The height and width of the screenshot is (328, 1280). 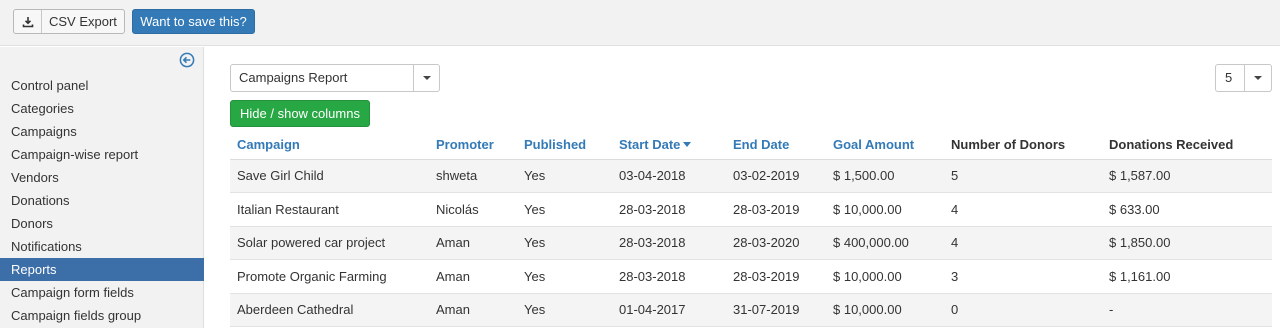 What do you see at coordinates (1187, 276) in the screenshot?
I see `cell-donations-received: $ 1,161.00` at bounding box center [1187, 276].